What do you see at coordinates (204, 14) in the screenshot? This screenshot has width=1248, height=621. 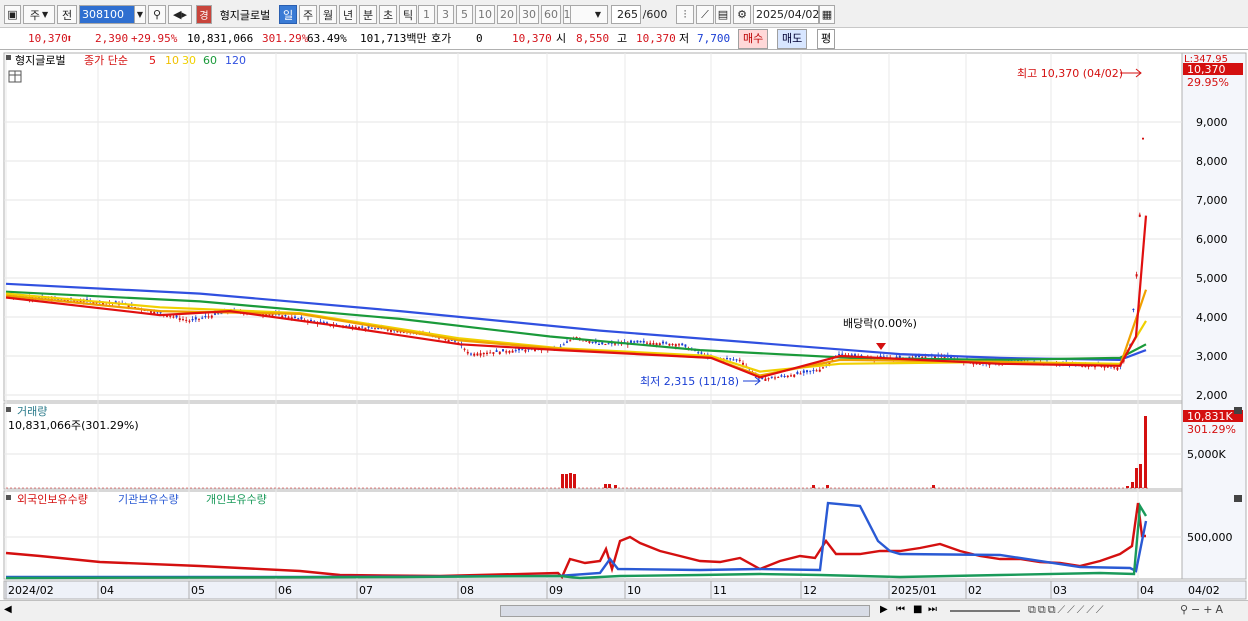 I see `warning-badge: 경` at bounding box center [204, 14].